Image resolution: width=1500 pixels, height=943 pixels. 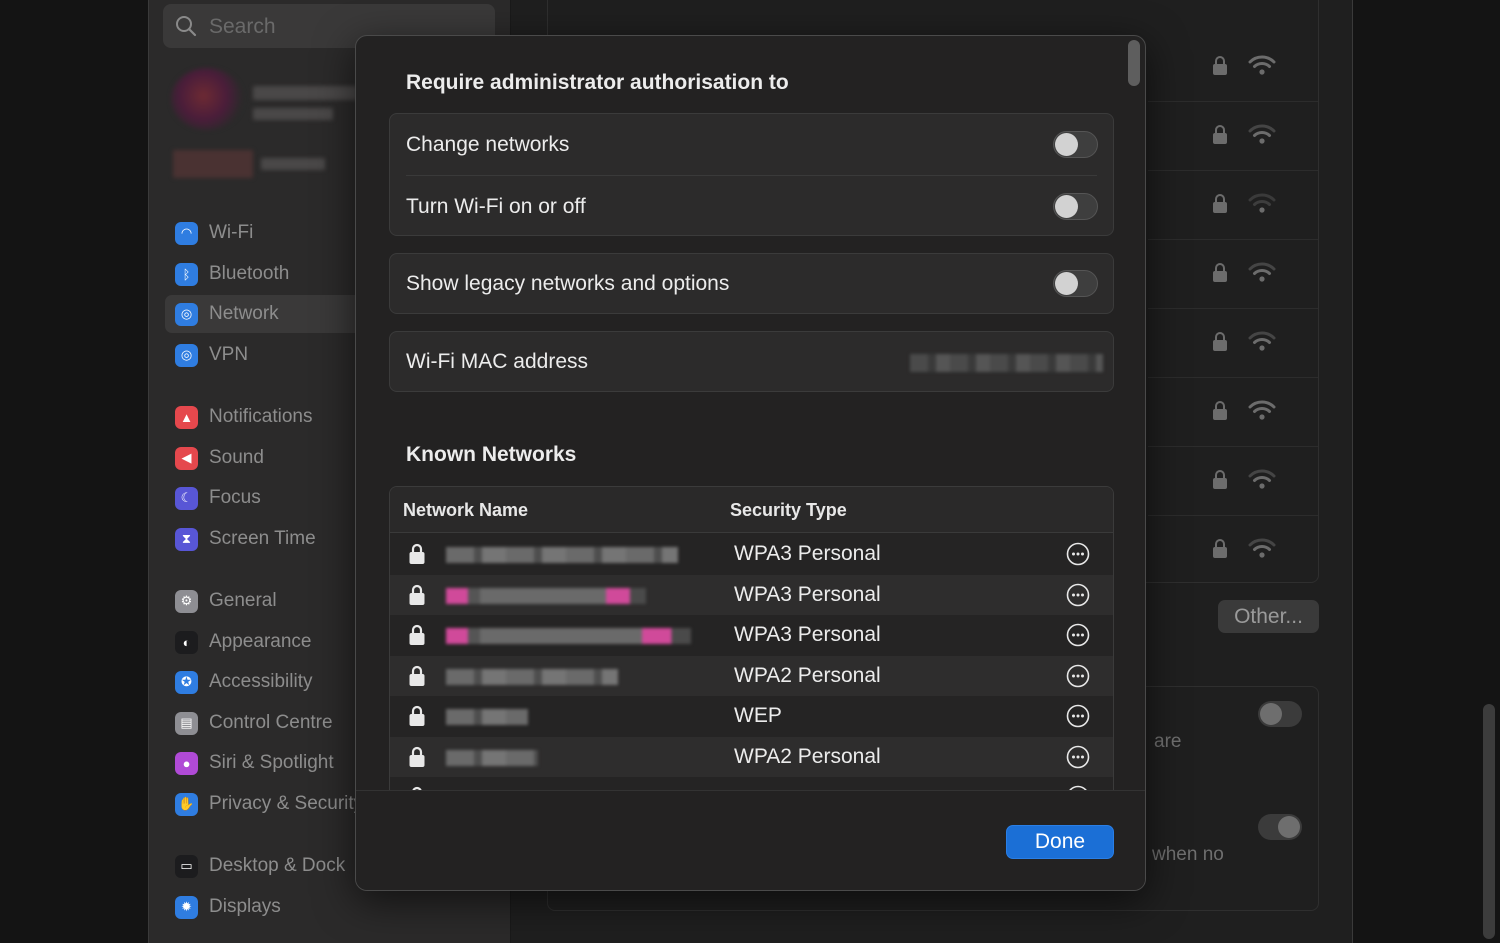 What do you see at coordinates (245, 906) in the screenshot?
I see `sidebar-item-label: Displays` at bounding box center [245, 906].